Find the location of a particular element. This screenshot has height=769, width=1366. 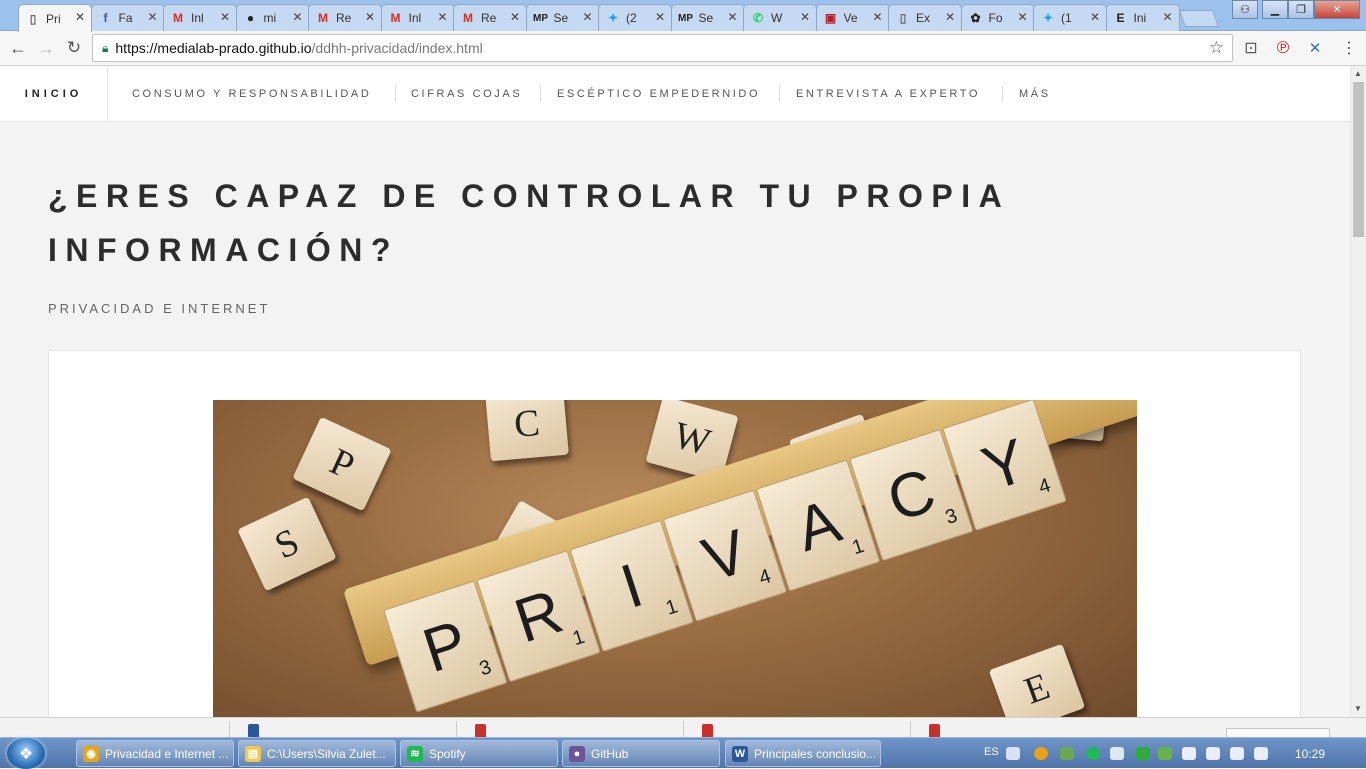

browser-tab: E Ini ✕ is located at coordinates (1142, 17).